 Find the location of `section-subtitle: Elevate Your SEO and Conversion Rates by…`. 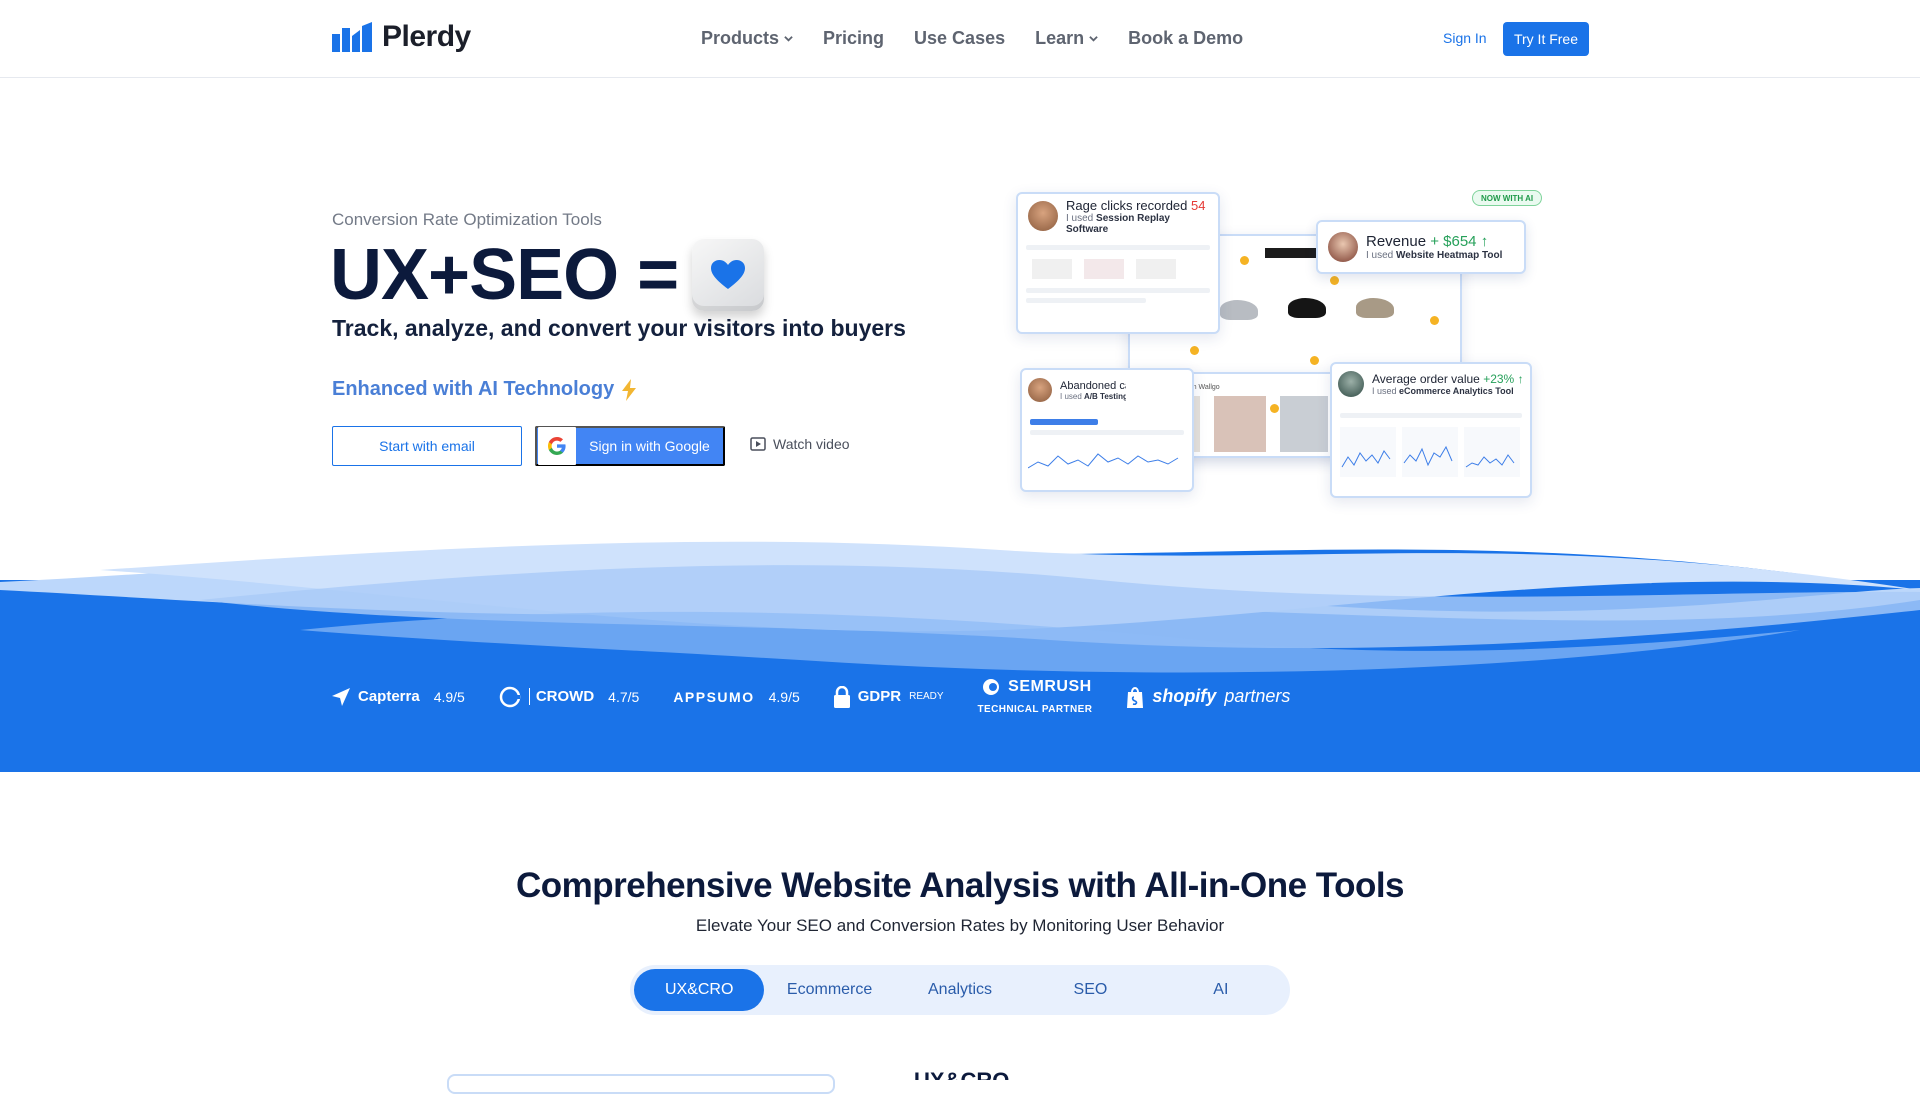

section-subtitle: Elevate Your SEO and Conversion Rates by… is located at coordinates (960, 925).